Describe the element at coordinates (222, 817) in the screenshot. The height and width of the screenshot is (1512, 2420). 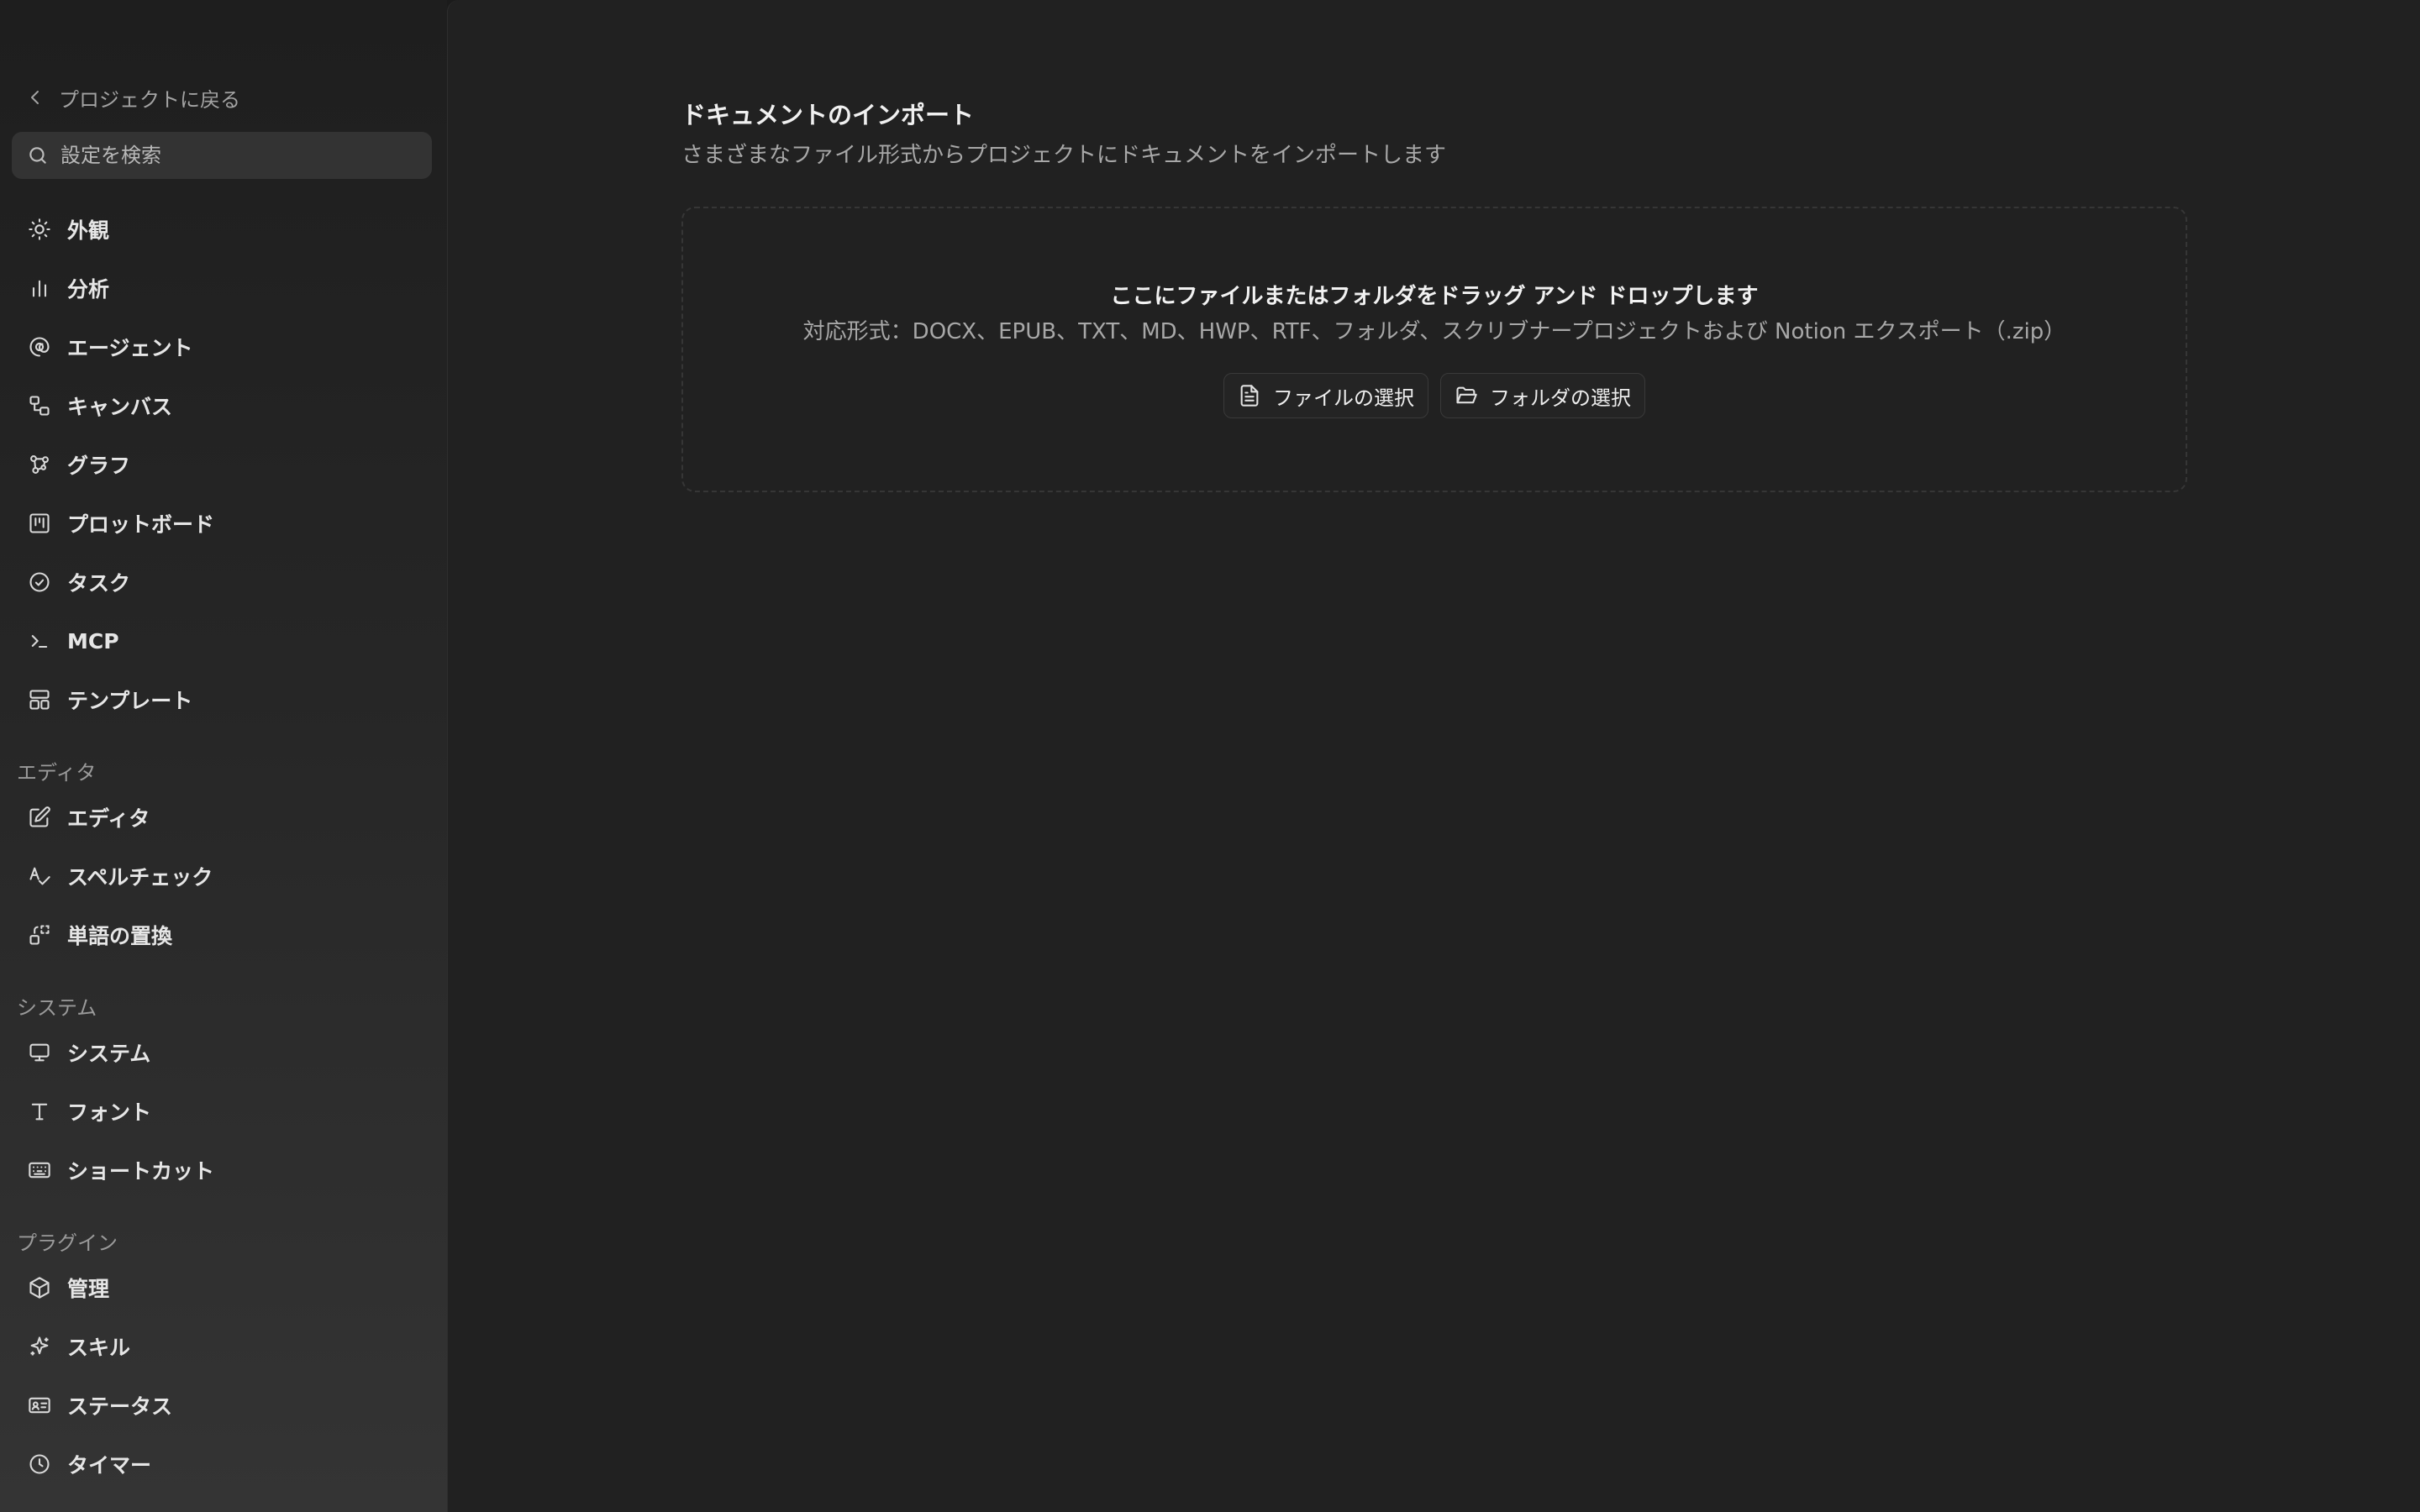
I see `sidebar-item-editor: エディタ` at that location.